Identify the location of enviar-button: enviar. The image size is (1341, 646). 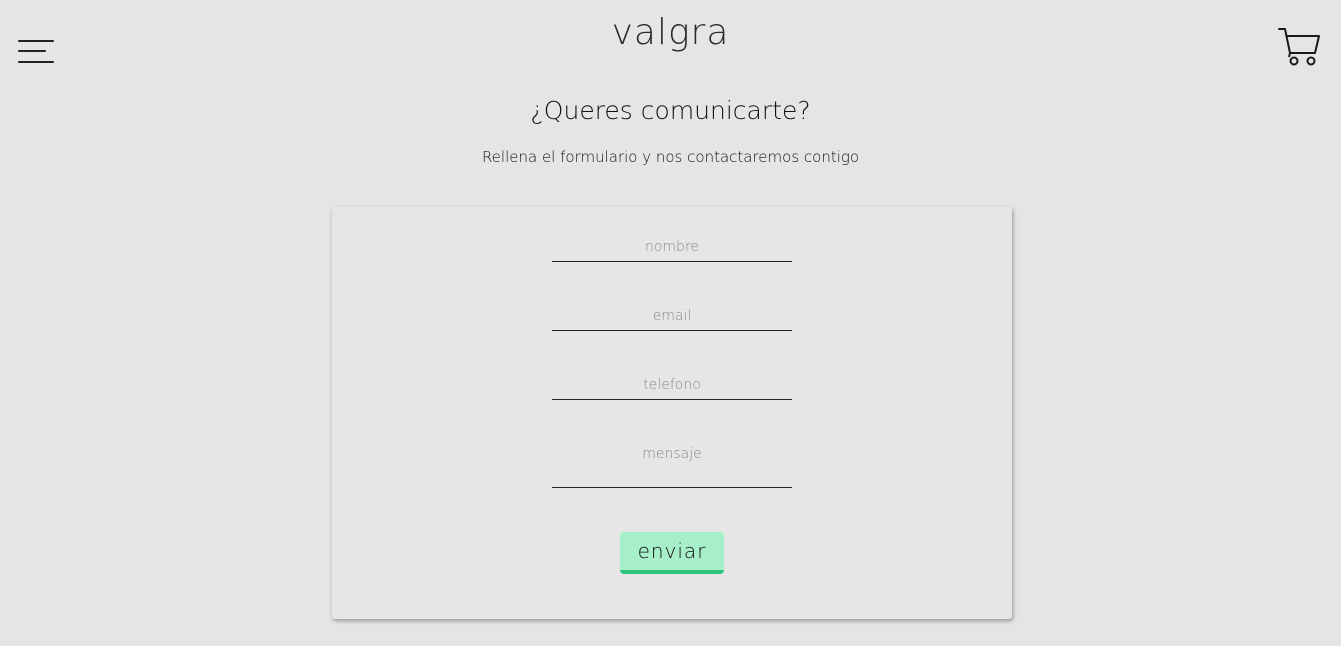
(672, 553).